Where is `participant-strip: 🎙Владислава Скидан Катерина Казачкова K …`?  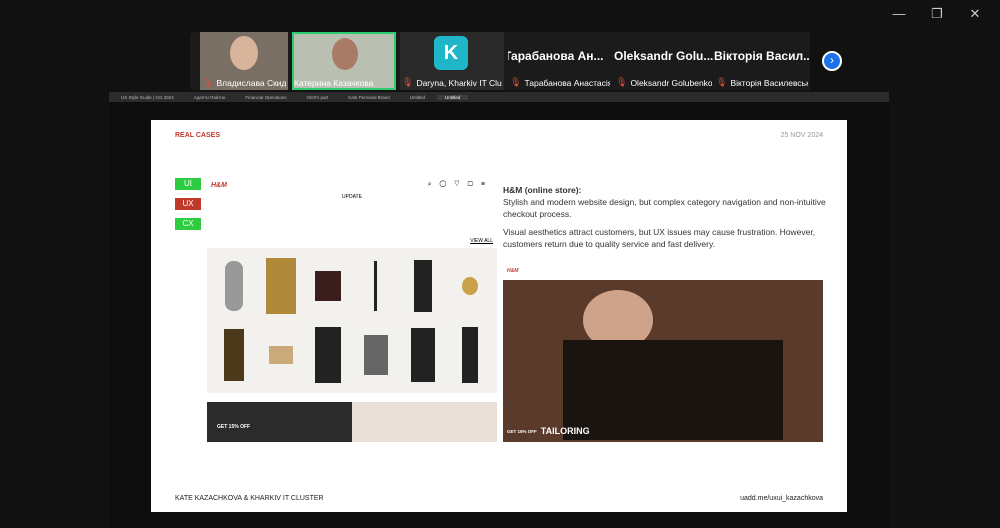 participant-strip: 🎙Владислава Скидан Катерина Казачкова K … is located at coordinates (500, 61).